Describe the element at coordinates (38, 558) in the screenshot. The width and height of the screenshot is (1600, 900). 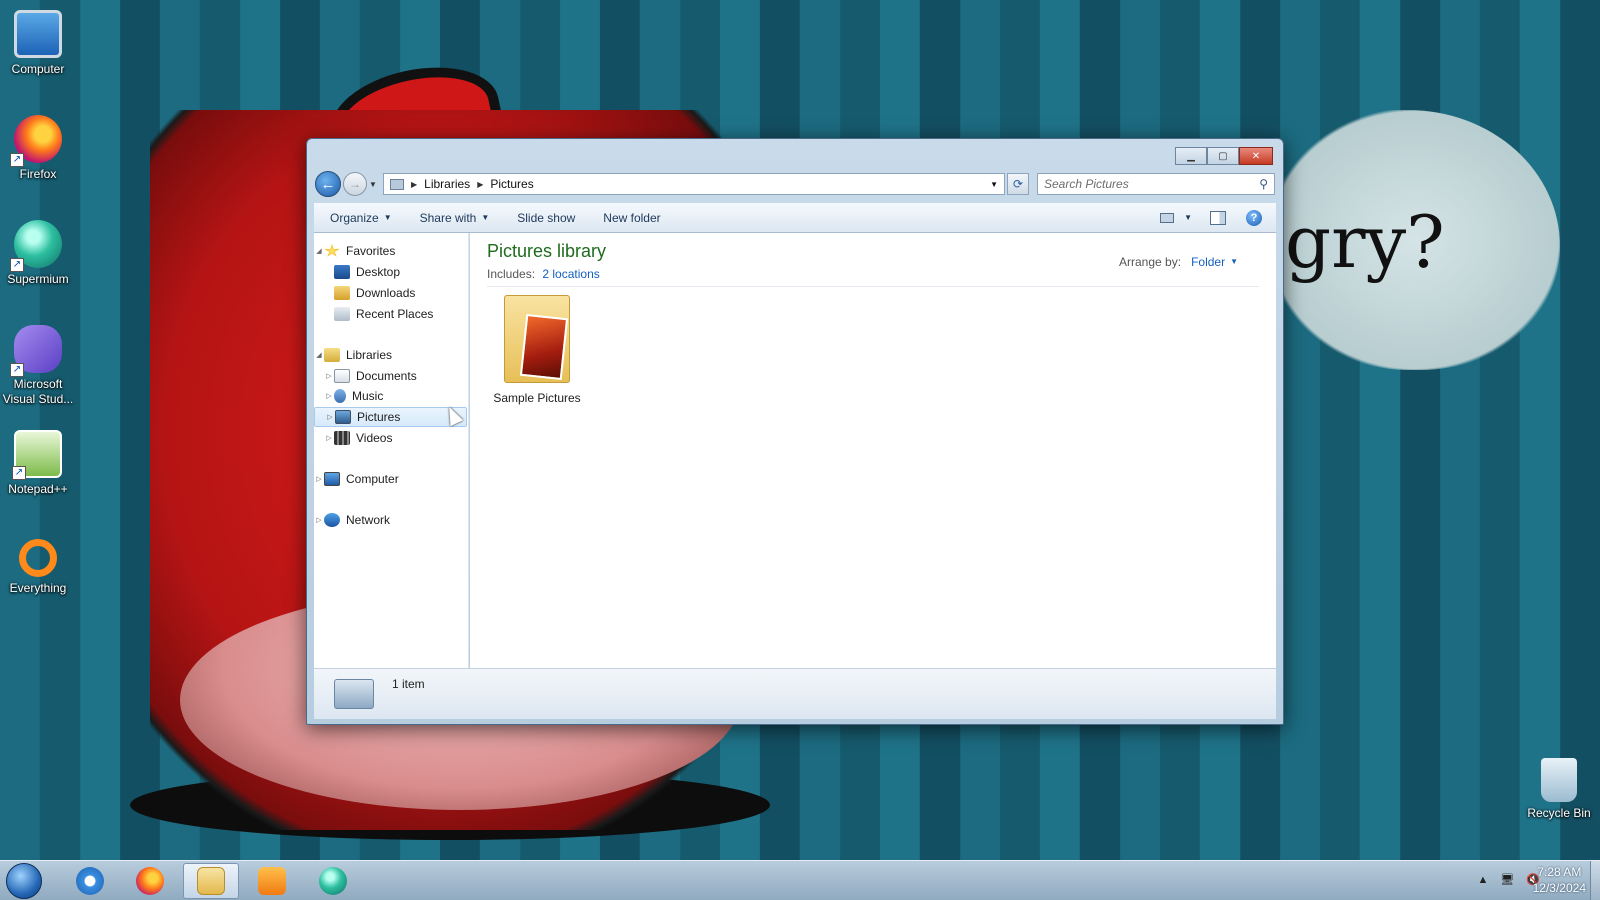
I see `everything-icon` at that location.